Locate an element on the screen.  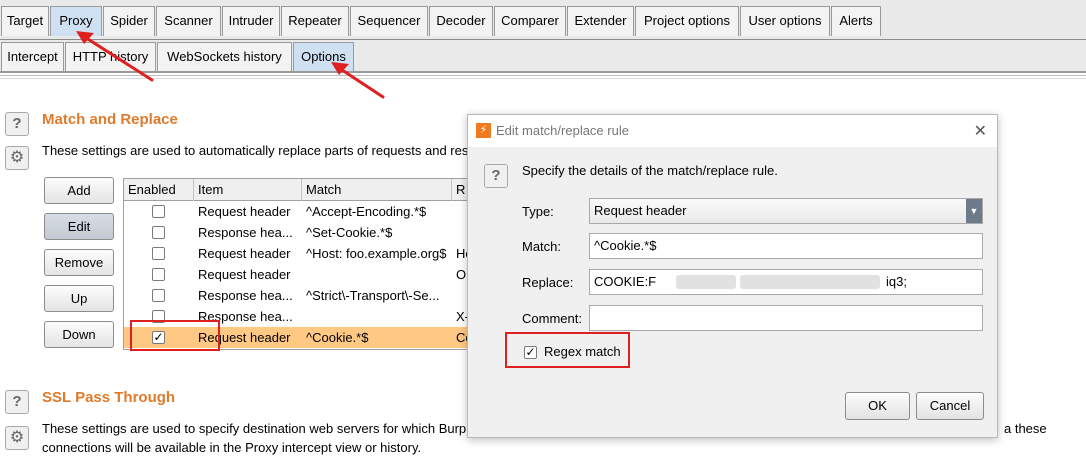
arrow-to-proxy is located at coordinates (116, 57).